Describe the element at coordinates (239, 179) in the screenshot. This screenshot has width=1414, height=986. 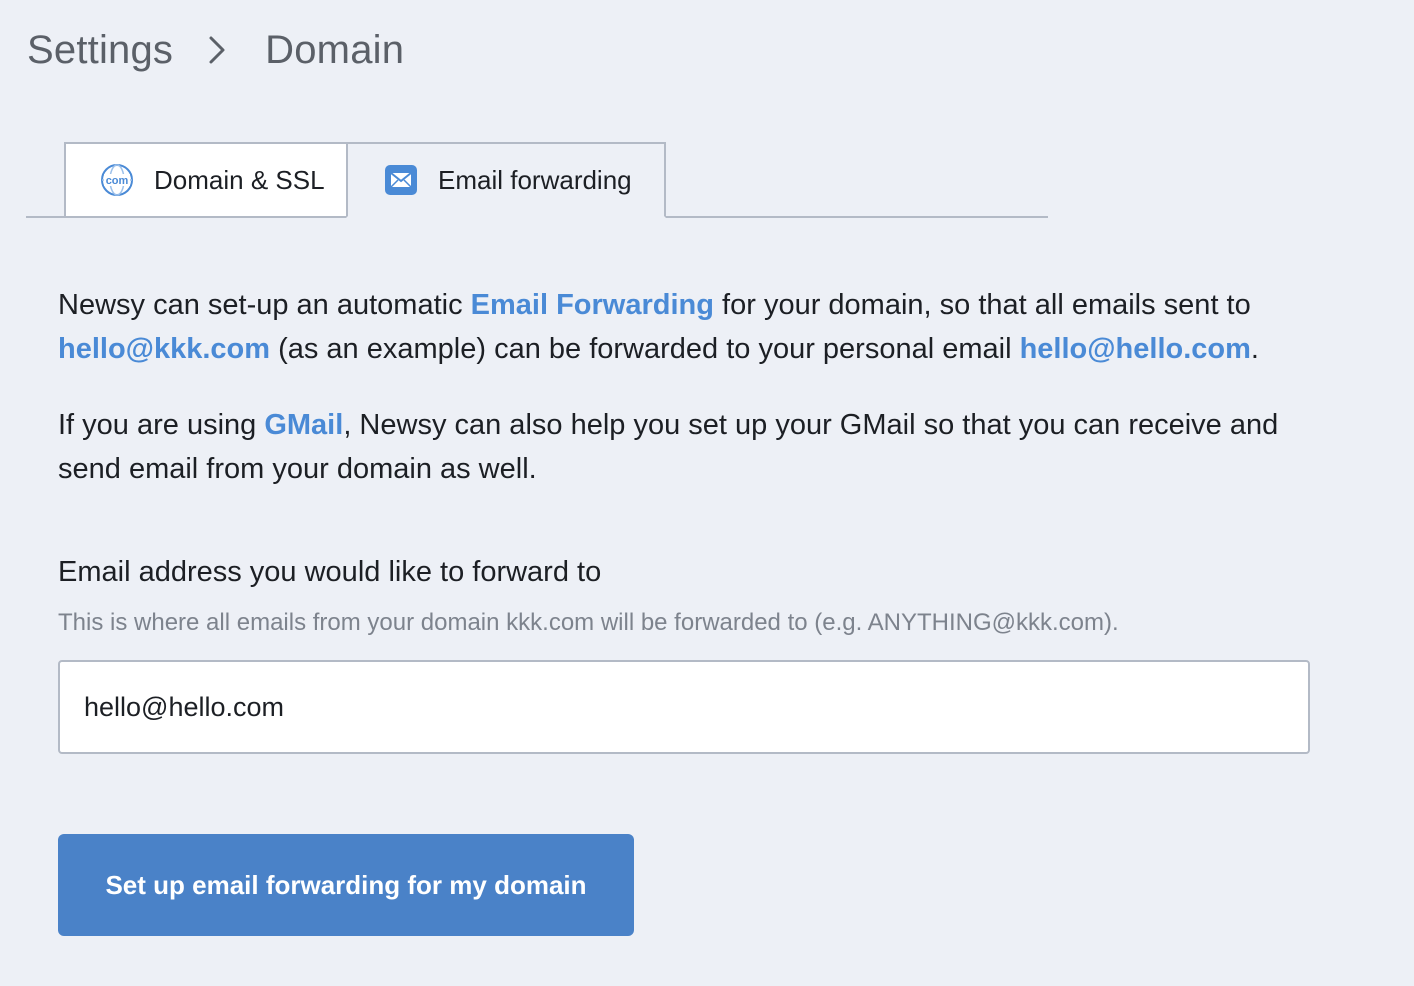
I see `tab-domain-ssl-label: Domain & SSL` at that location.